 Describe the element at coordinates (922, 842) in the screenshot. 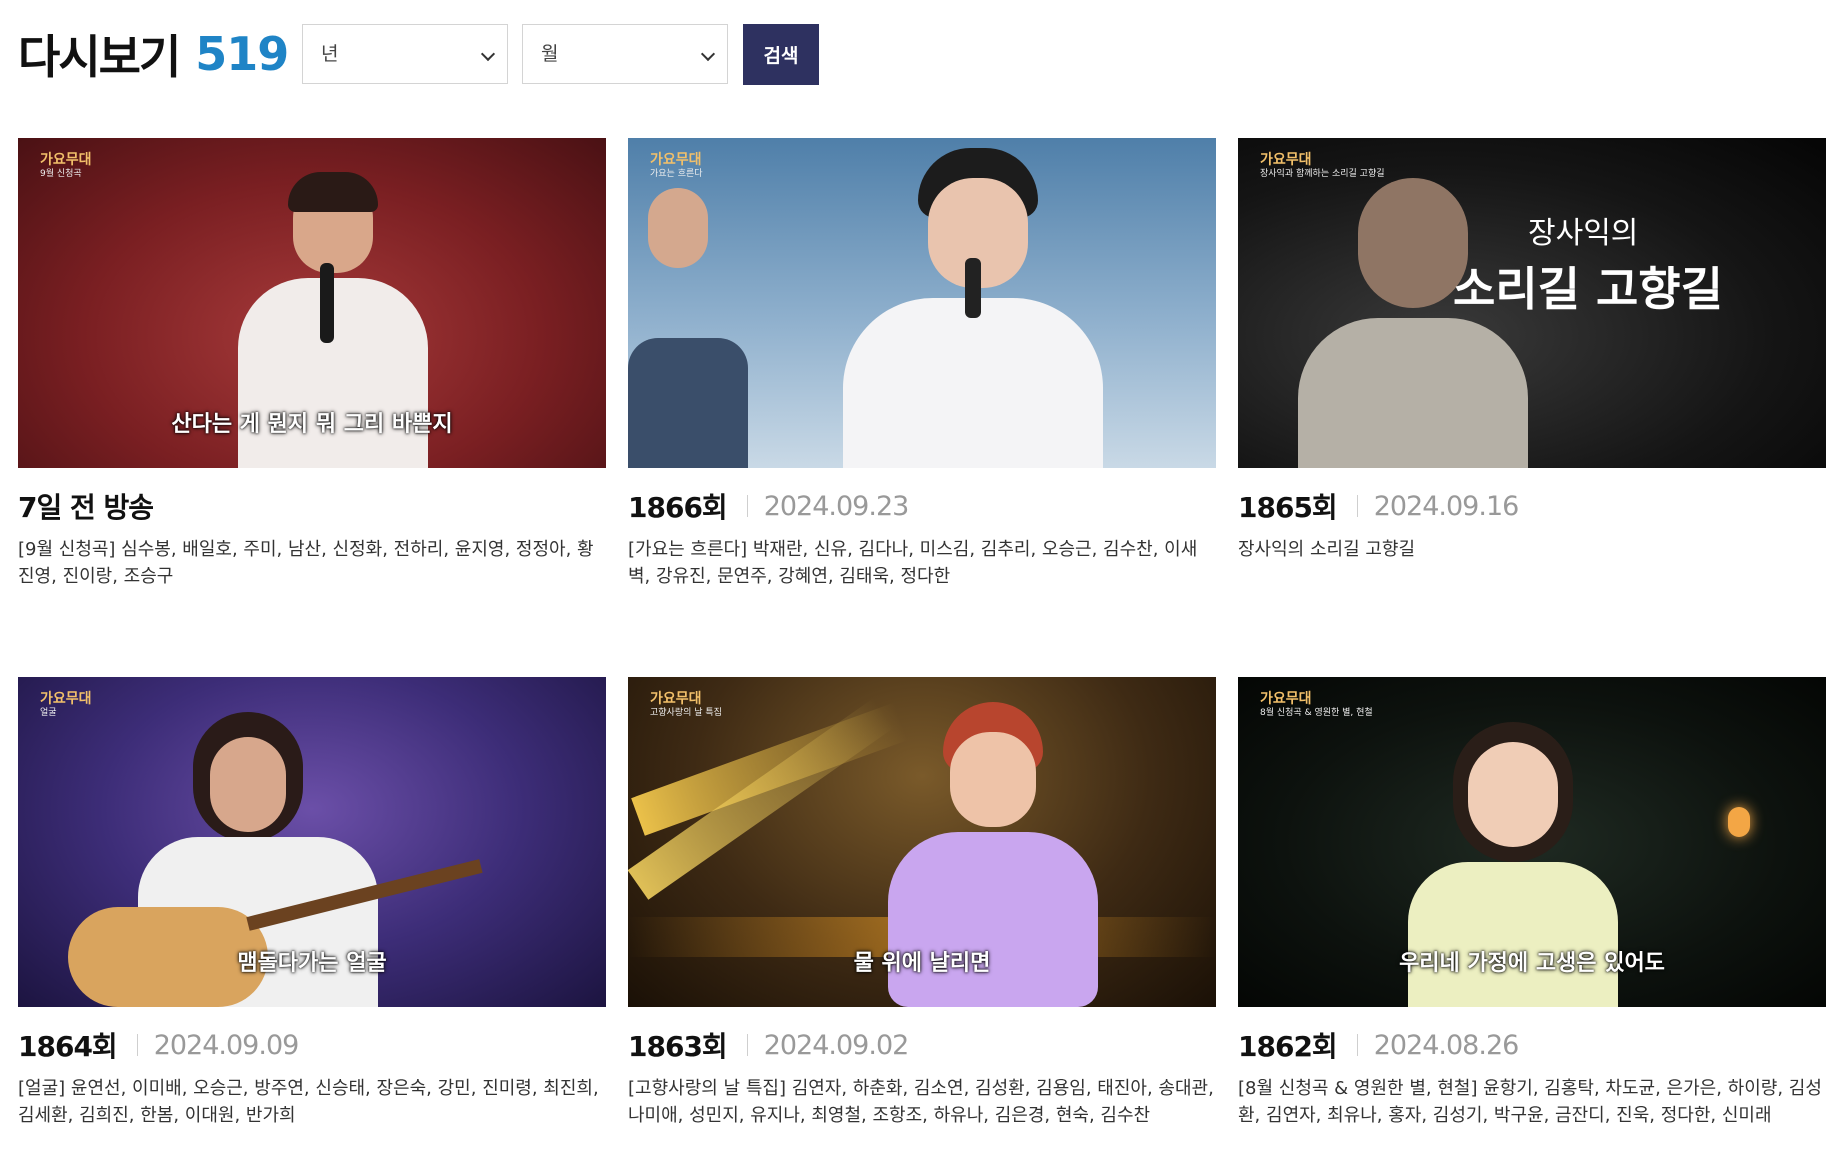

I see `episode-thumbnail: 가요무대 고향사랑의 날 특집 물 위에 날리면` at that location.